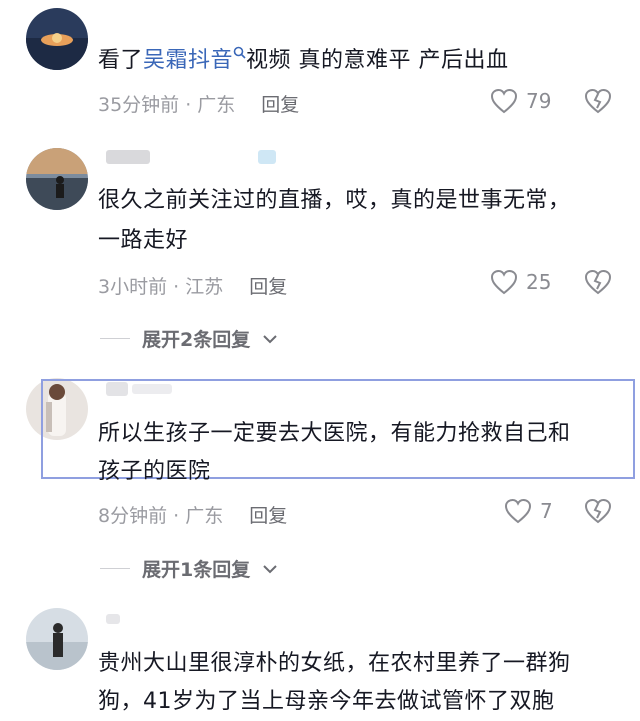  I want to click on topic-link: 吴霜抖音, so click(188, 60).